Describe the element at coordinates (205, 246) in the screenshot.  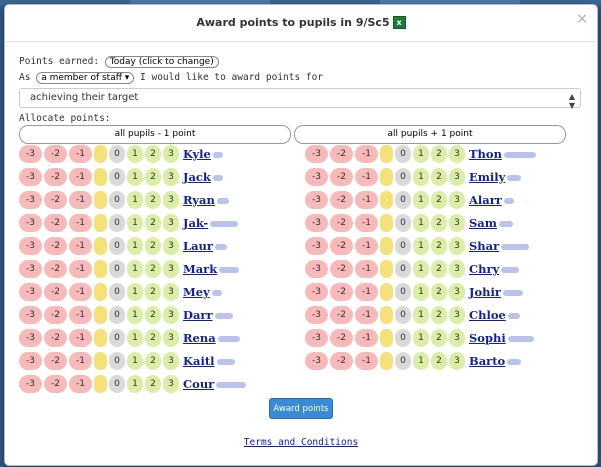
I see `pupil-name-link: Laur` at that location.